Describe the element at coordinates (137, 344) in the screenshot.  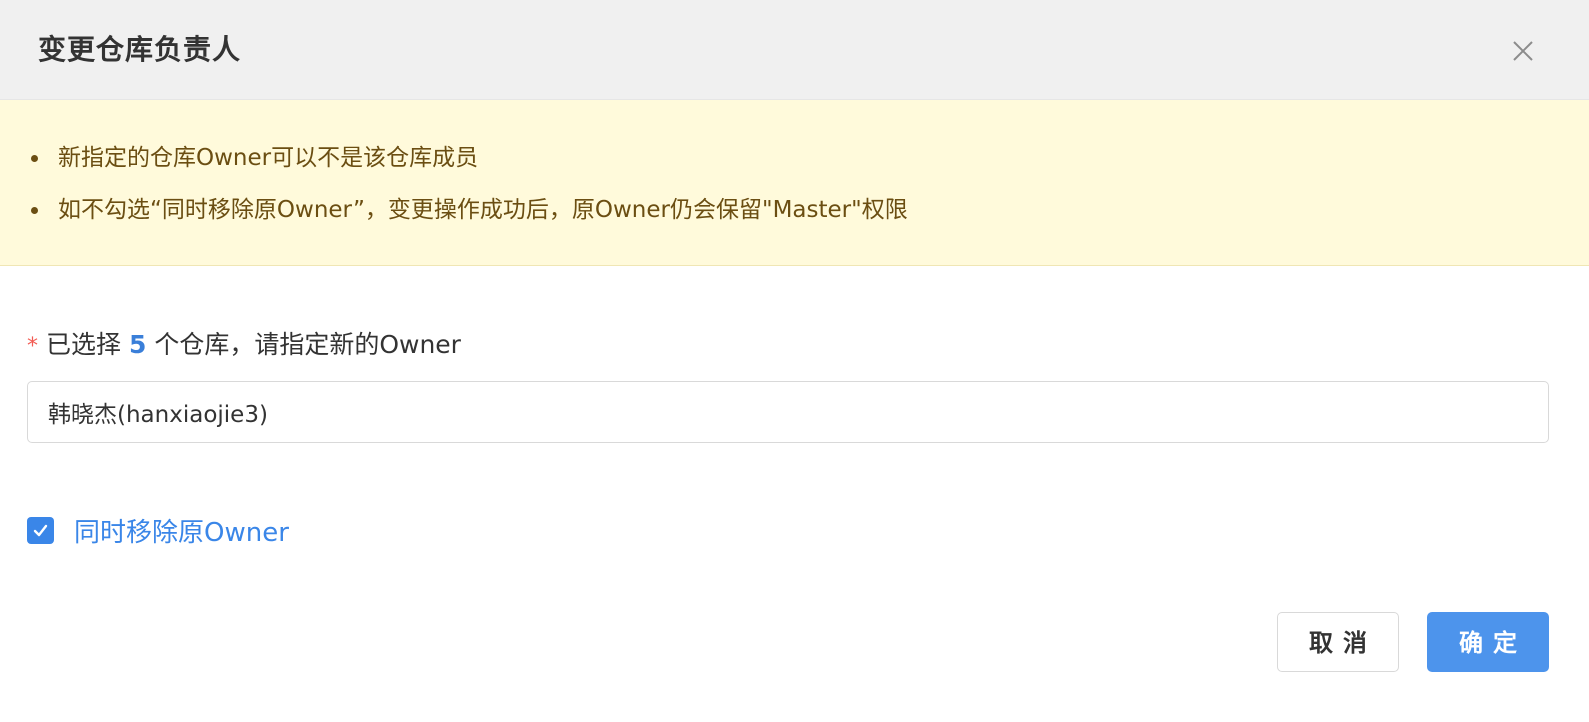
I see `selected-count: 5` at that location.